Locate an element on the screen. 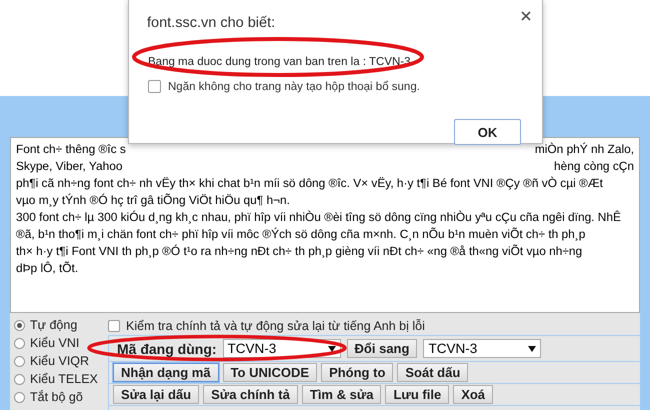 This screenshot has width=650, height=410. text-line: hèng còng cÇn is located at coordinates (594, 166).